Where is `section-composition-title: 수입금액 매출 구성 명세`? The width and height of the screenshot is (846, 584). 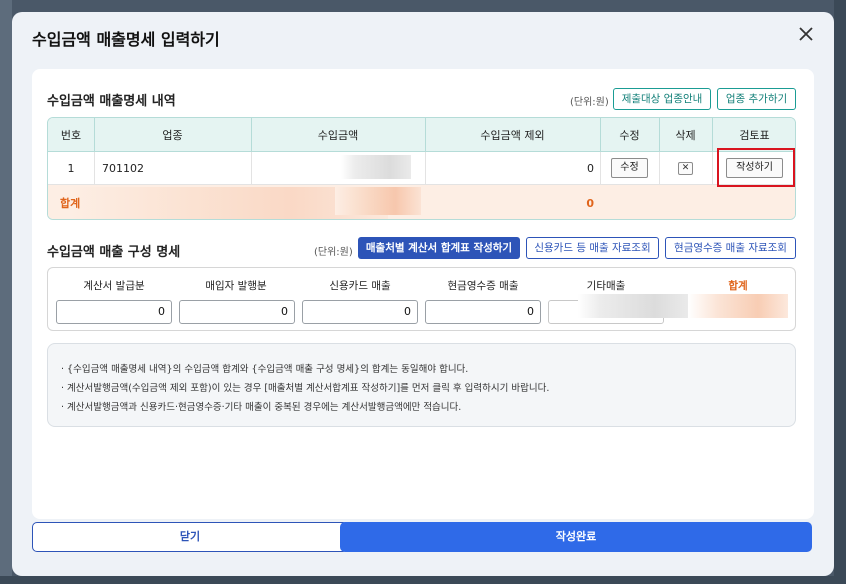
section-composition-title: 수입금액 매출 구성 명세 is located at coordinates (114, 252).